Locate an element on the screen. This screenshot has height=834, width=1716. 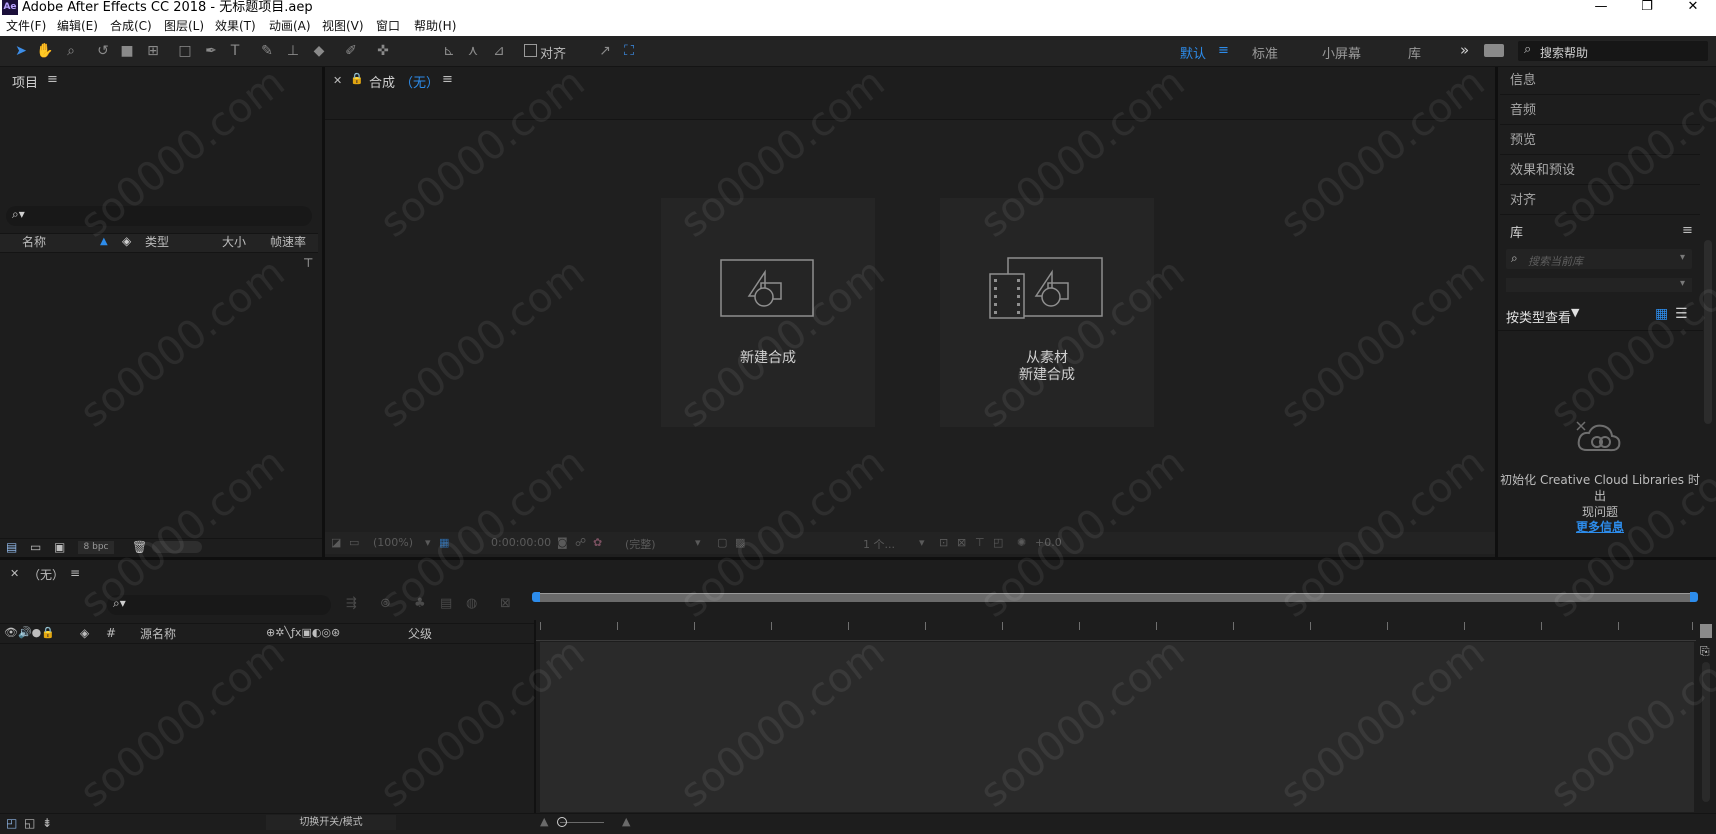
shape-tool-icon: □ is located at coordinates (185, 51).